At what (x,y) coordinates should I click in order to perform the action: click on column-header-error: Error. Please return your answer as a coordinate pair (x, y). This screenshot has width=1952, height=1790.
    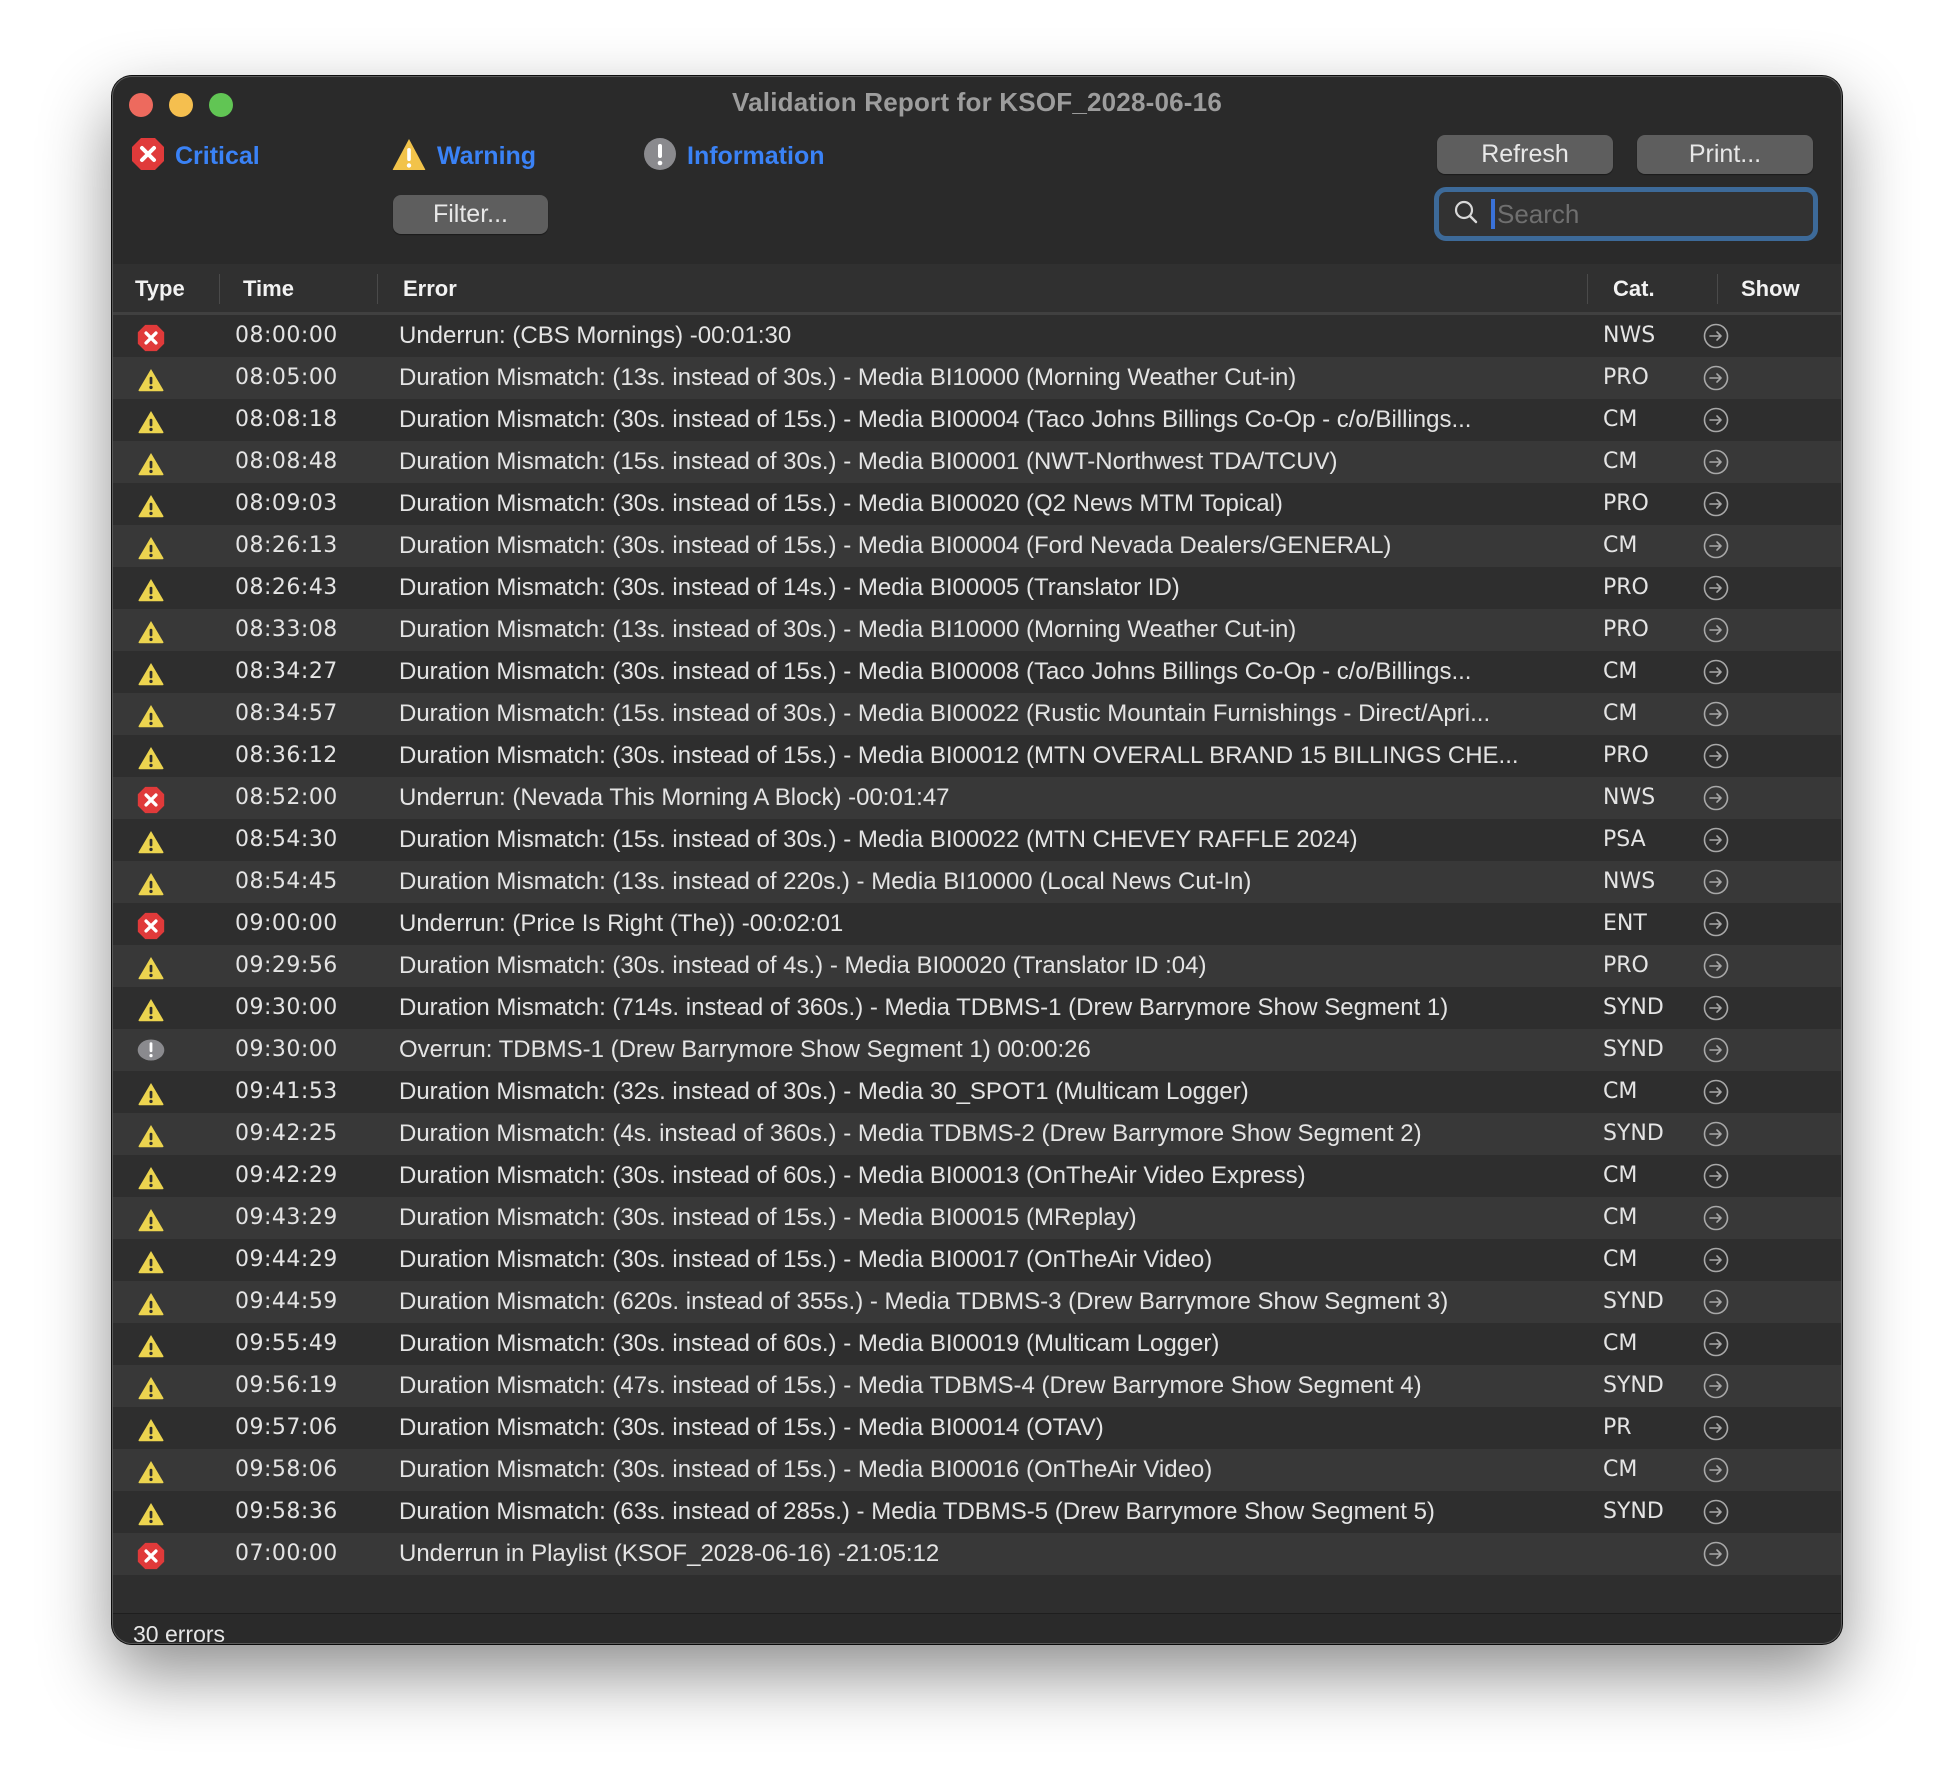
    Looking at the image, I should click on (430, 288).